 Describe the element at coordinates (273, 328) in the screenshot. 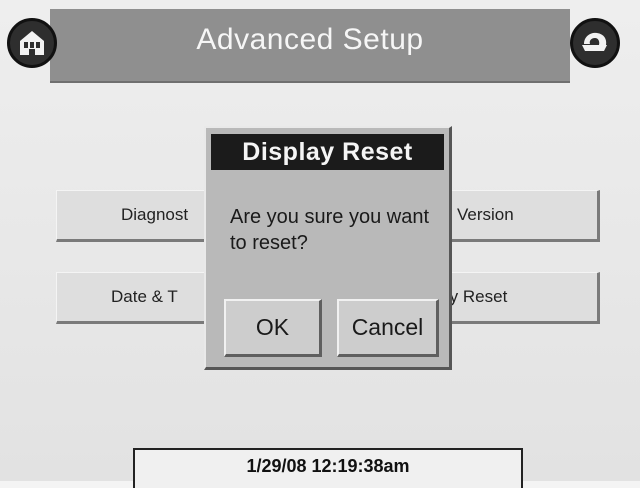

I see `ok-button: OK` at that location.